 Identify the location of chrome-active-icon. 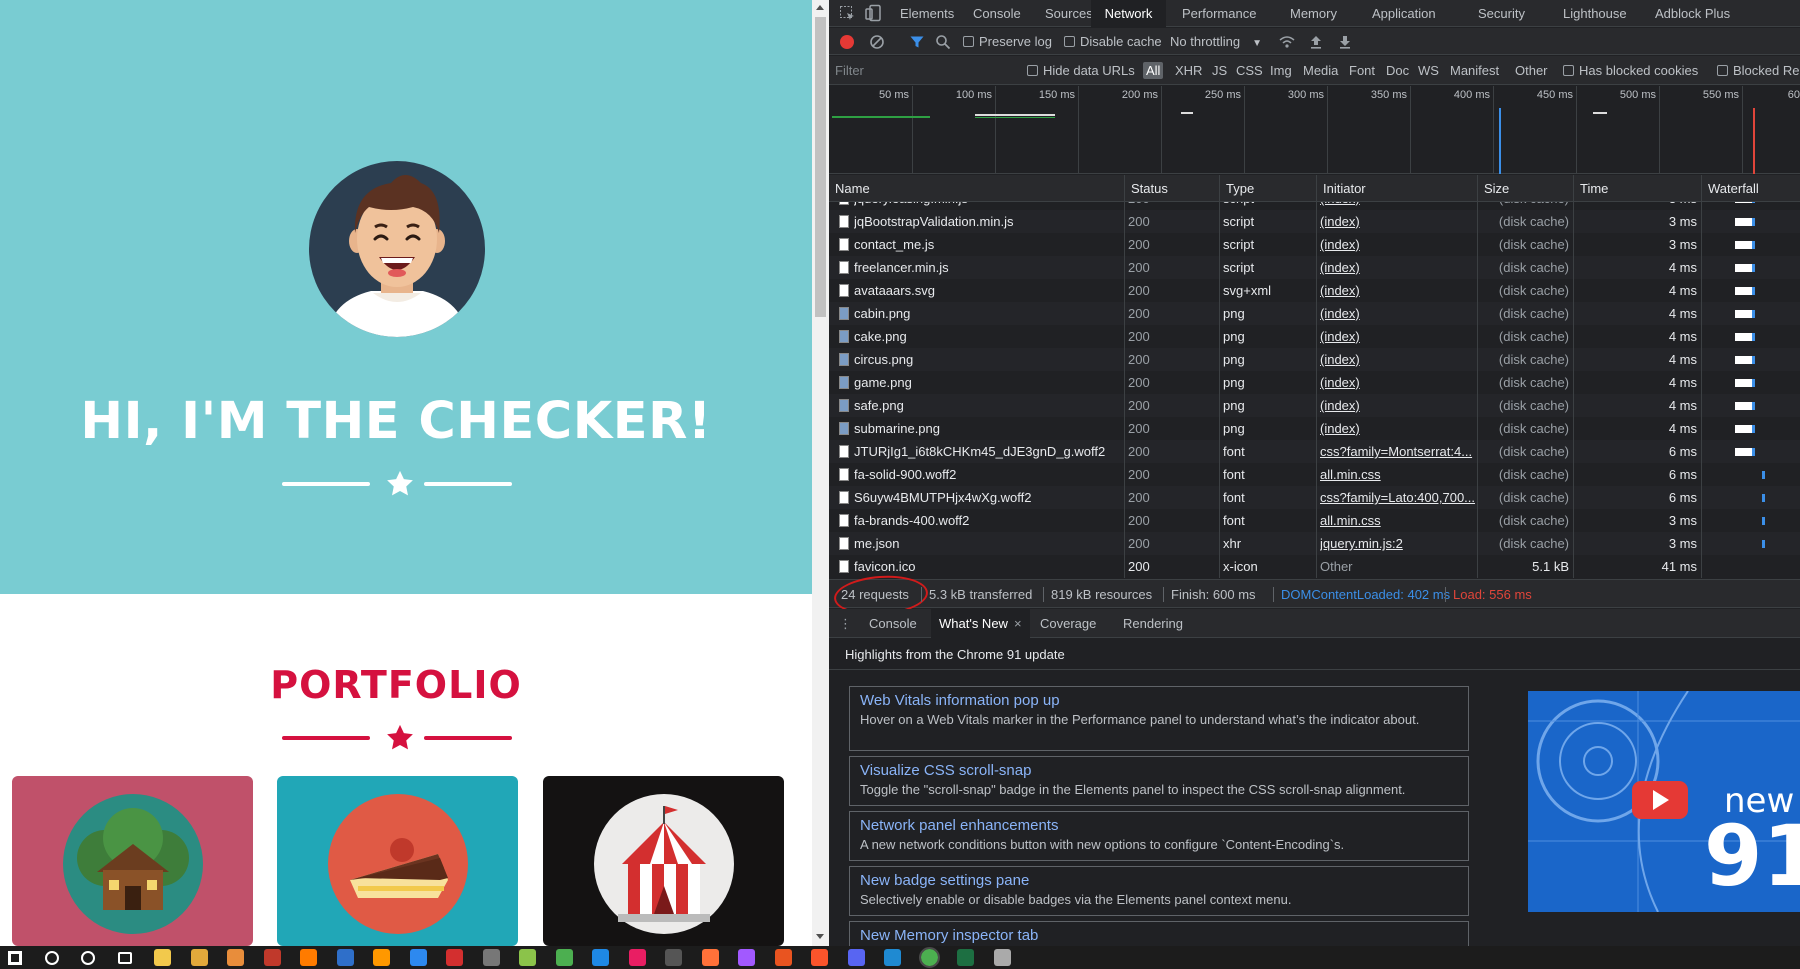
(929, 957).